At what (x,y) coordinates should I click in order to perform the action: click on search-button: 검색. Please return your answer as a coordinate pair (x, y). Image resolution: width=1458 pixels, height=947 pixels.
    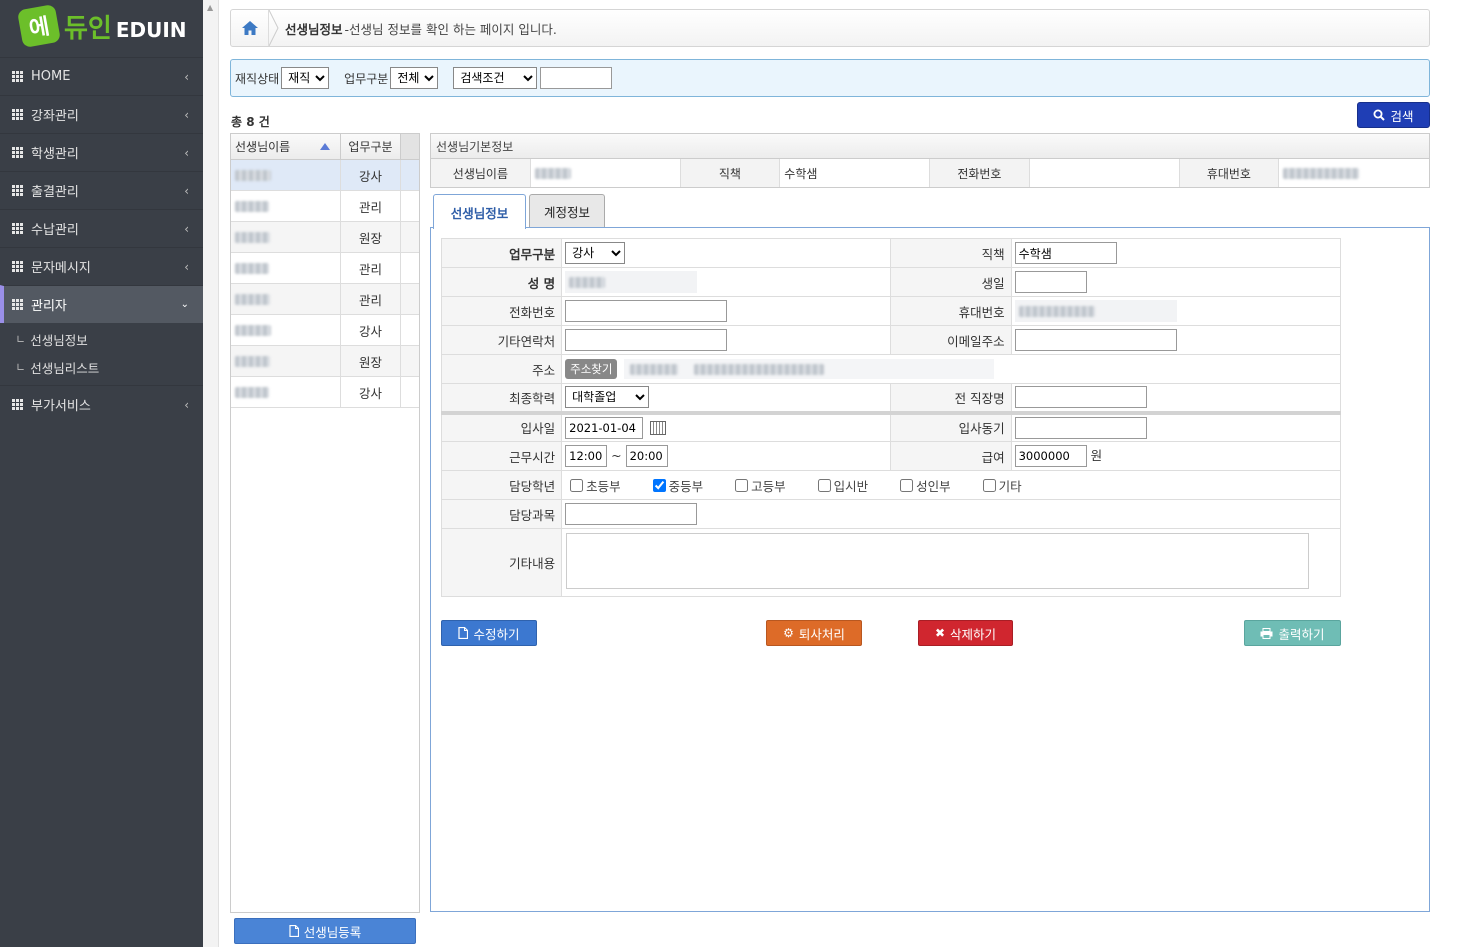
    Looking at the image, I should click on (1393, 115).